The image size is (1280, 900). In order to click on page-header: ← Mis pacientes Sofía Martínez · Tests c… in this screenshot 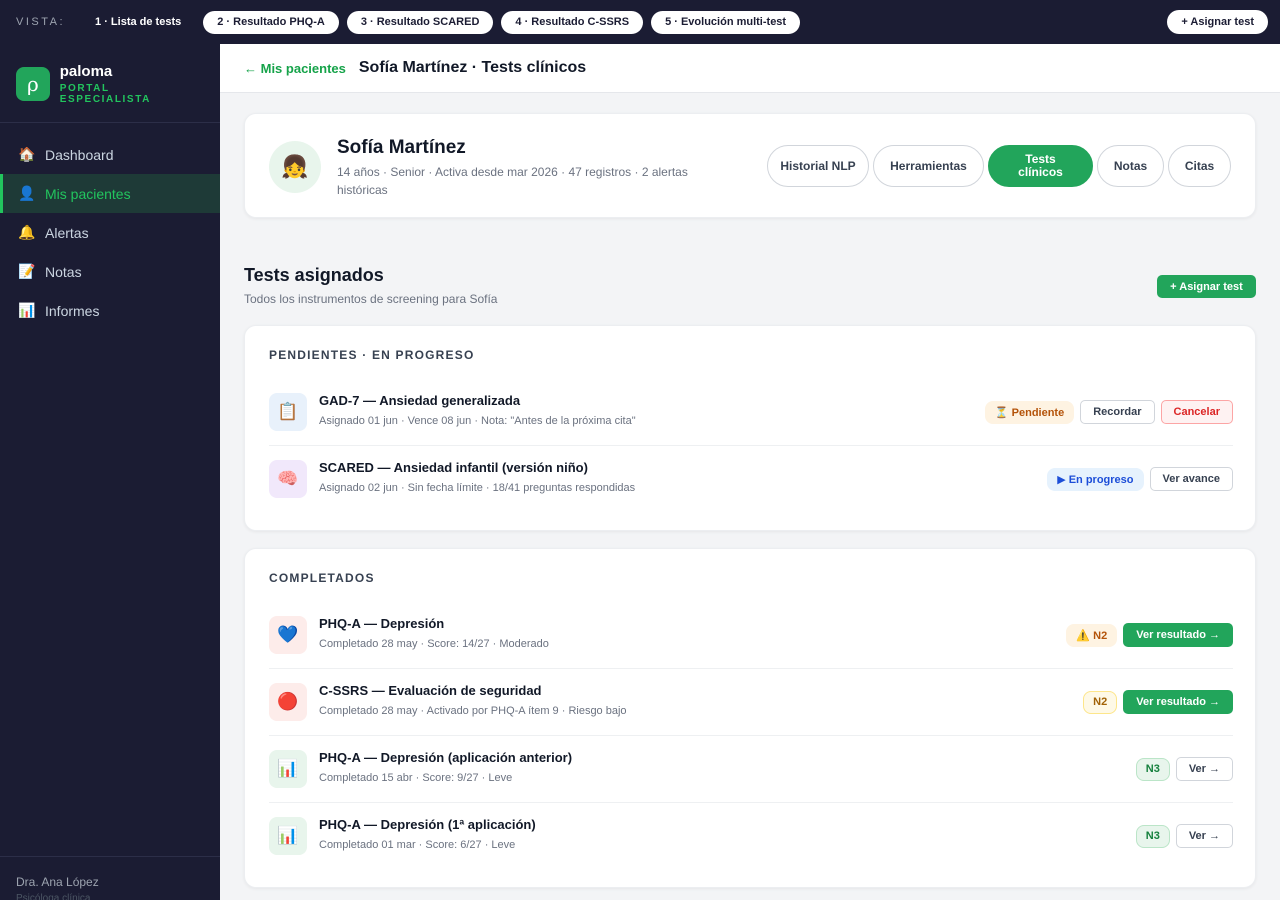, I will do `click(750, 68)`.